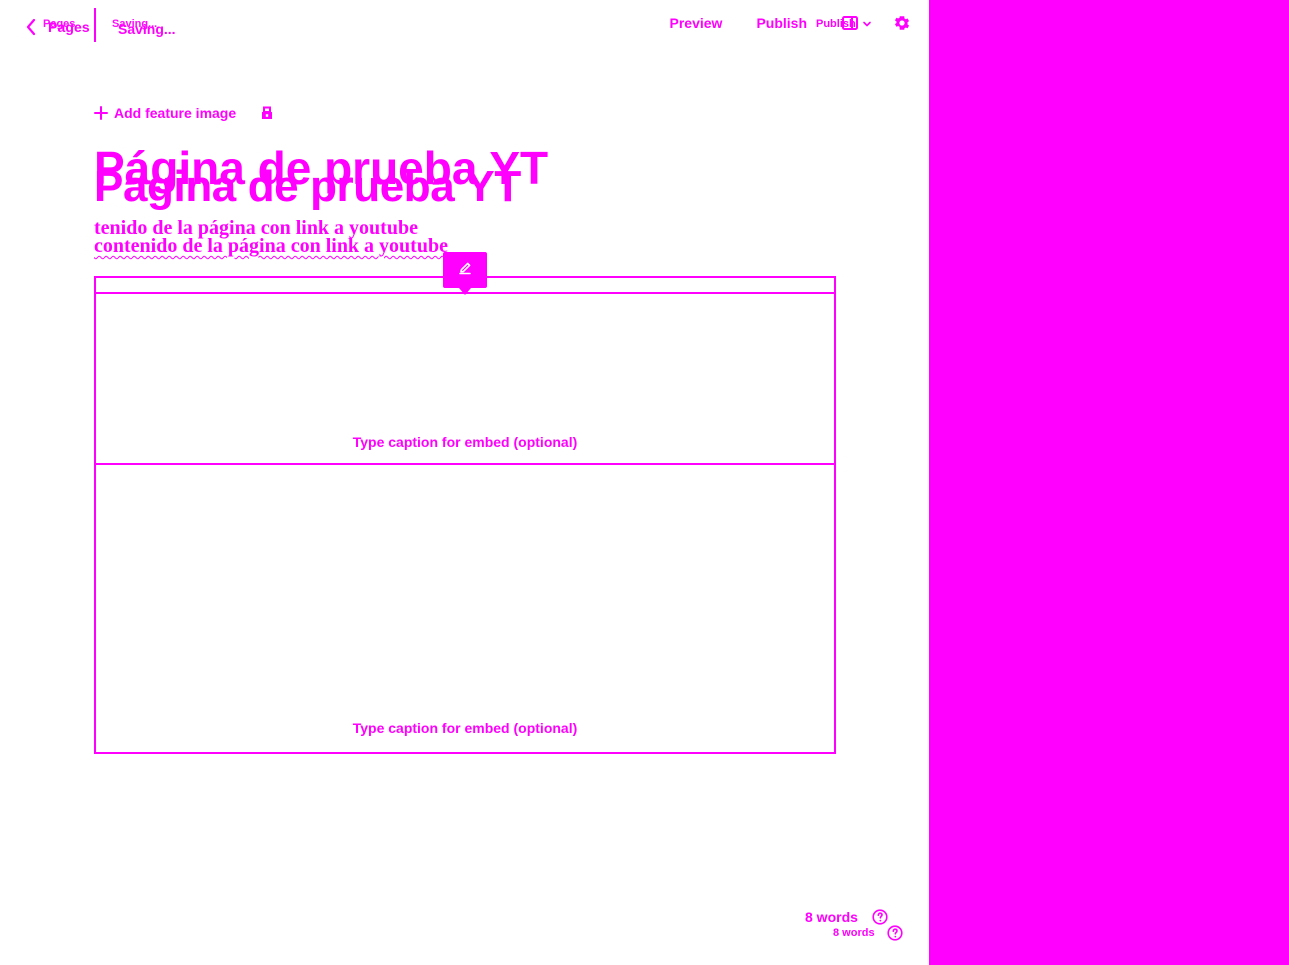 Image resolution: width=1289 pixels, height=965 pixels. What do you see at coordinates (465, 270) in the screenshot?
I see `edit-icon` at bounding box center [465, 270].